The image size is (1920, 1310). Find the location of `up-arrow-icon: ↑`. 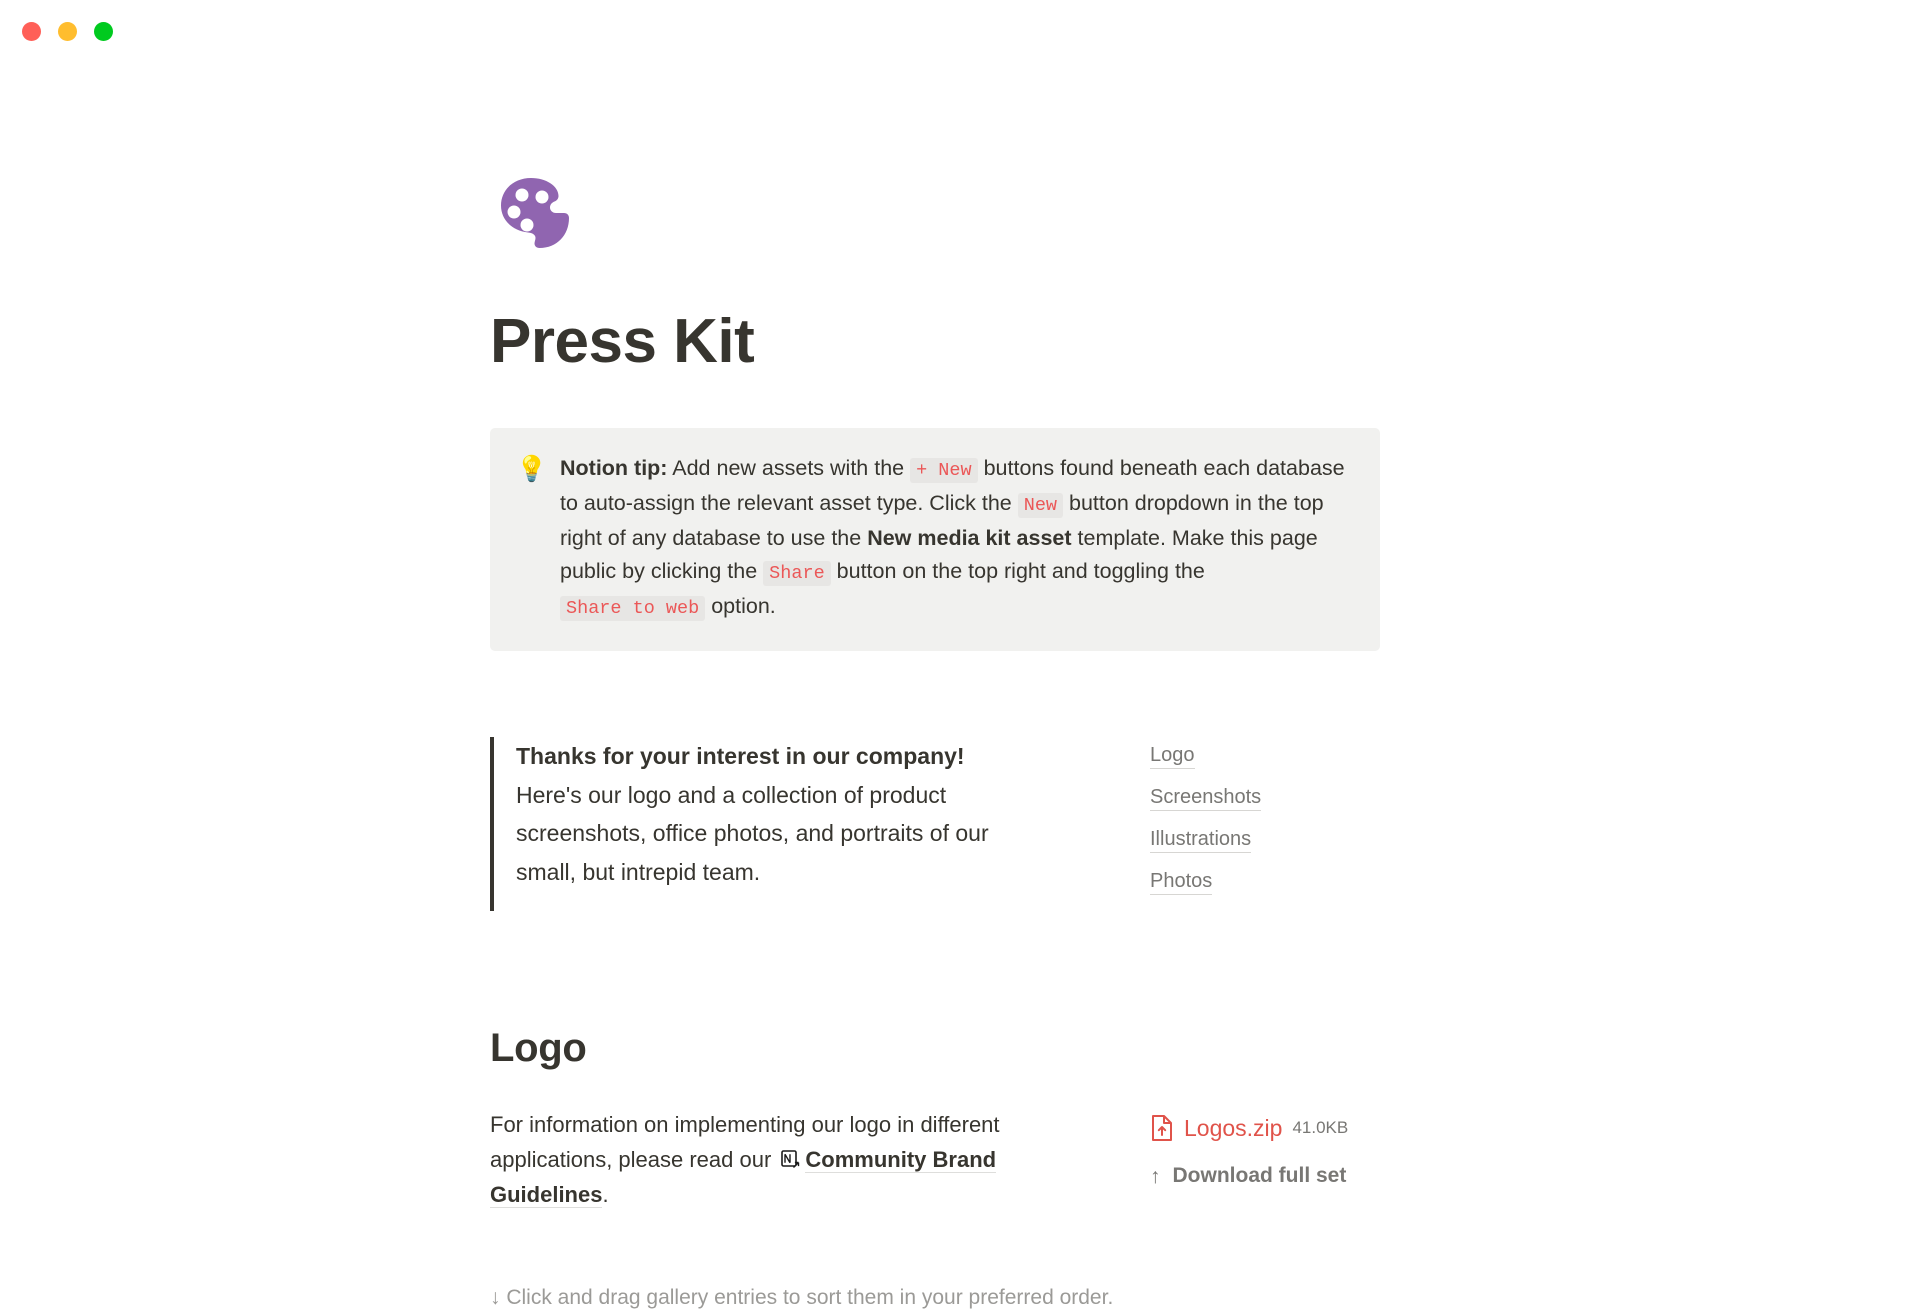

up-arrow-icon: ↑ is located at coordinates (1155, 1176).